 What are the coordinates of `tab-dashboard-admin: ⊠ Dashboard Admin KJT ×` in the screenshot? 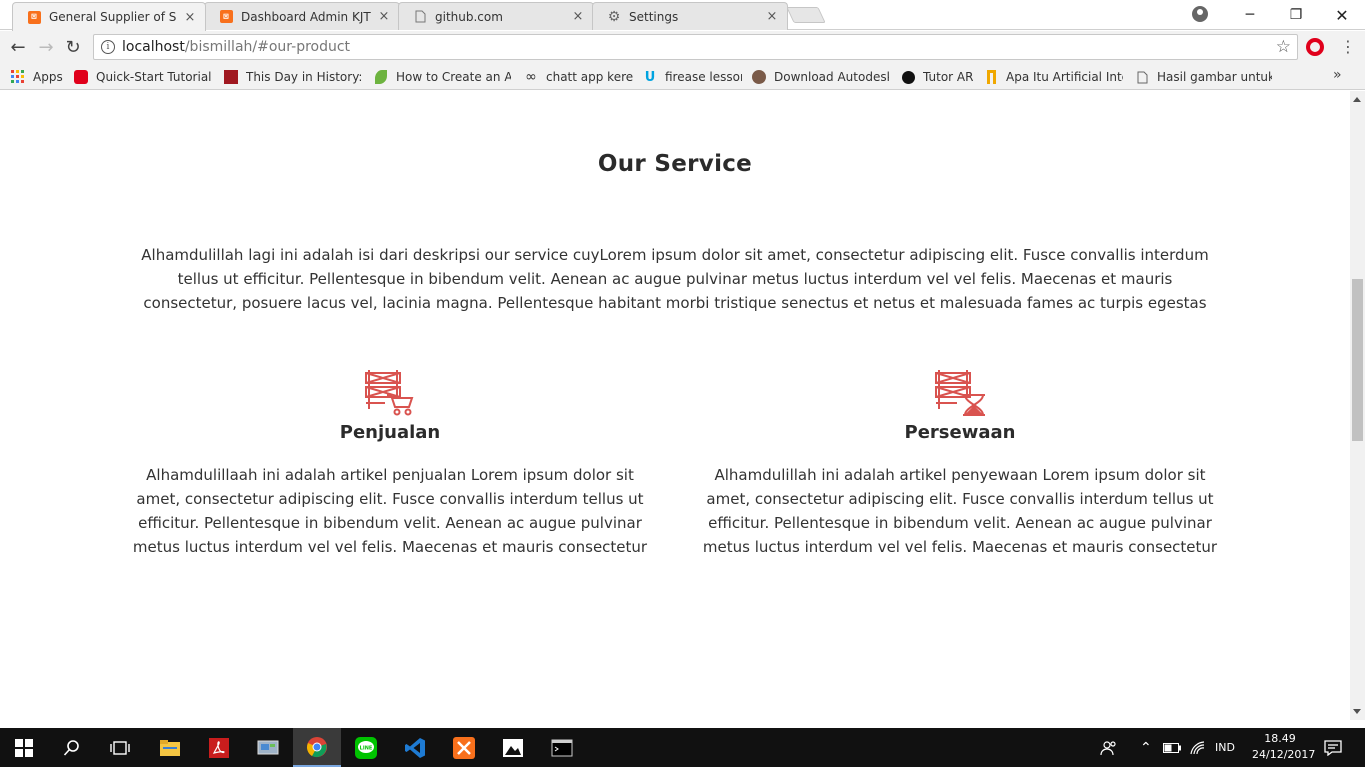 It's located at (302, 16).